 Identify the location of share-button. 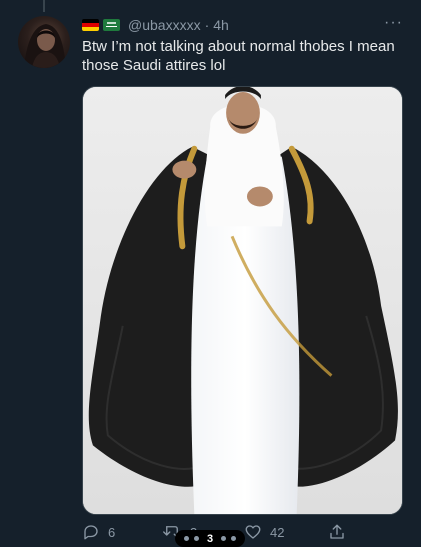
(337, 532).